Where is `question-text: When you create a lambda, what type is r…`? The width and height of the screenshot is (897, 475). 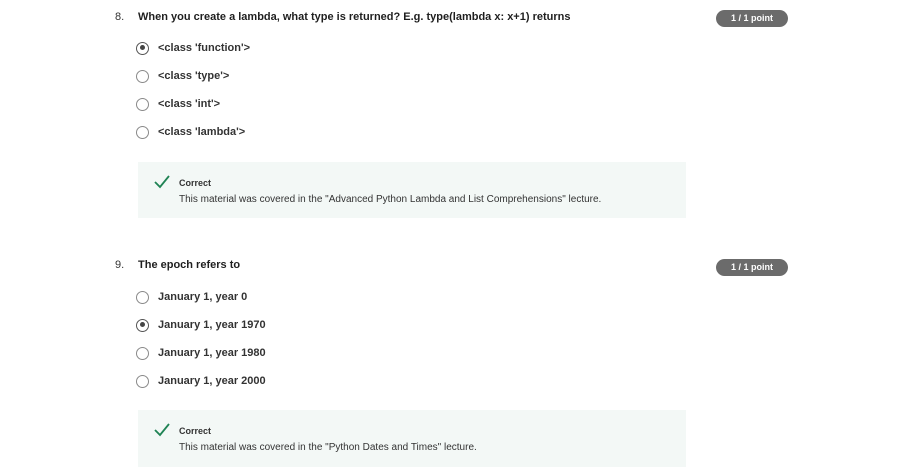 question-text: When you create a lambda, what type is r… is located at coordinates (354, 17).